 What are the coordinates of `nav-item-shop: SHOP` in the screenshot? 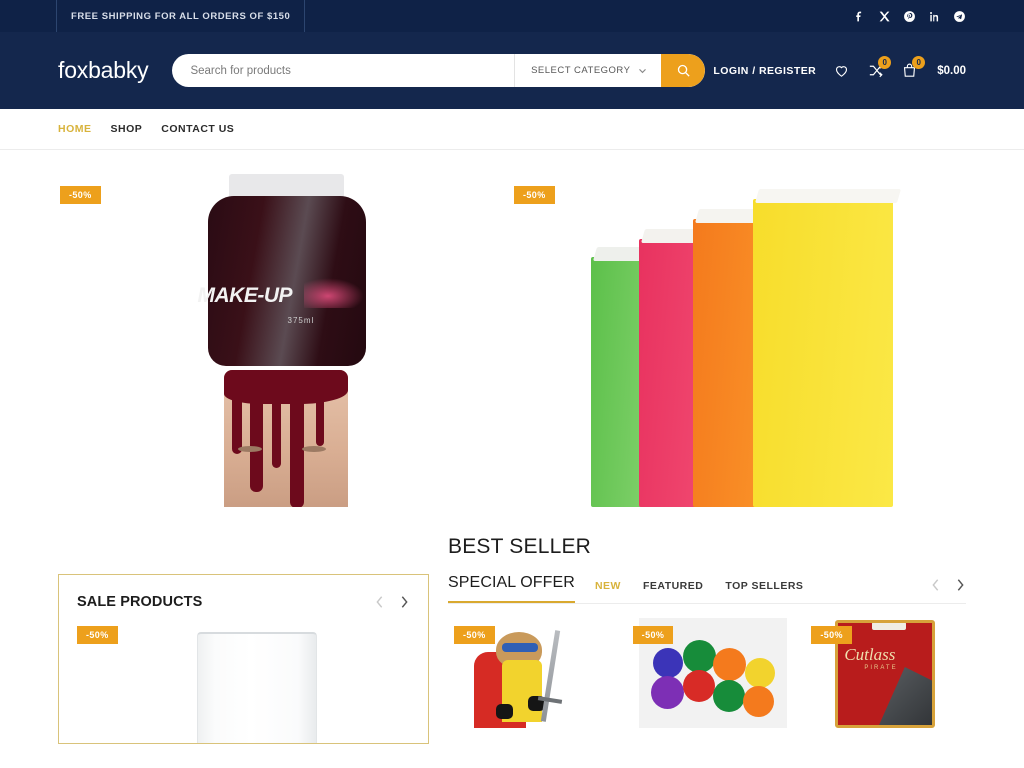 It's located at (127, 129).